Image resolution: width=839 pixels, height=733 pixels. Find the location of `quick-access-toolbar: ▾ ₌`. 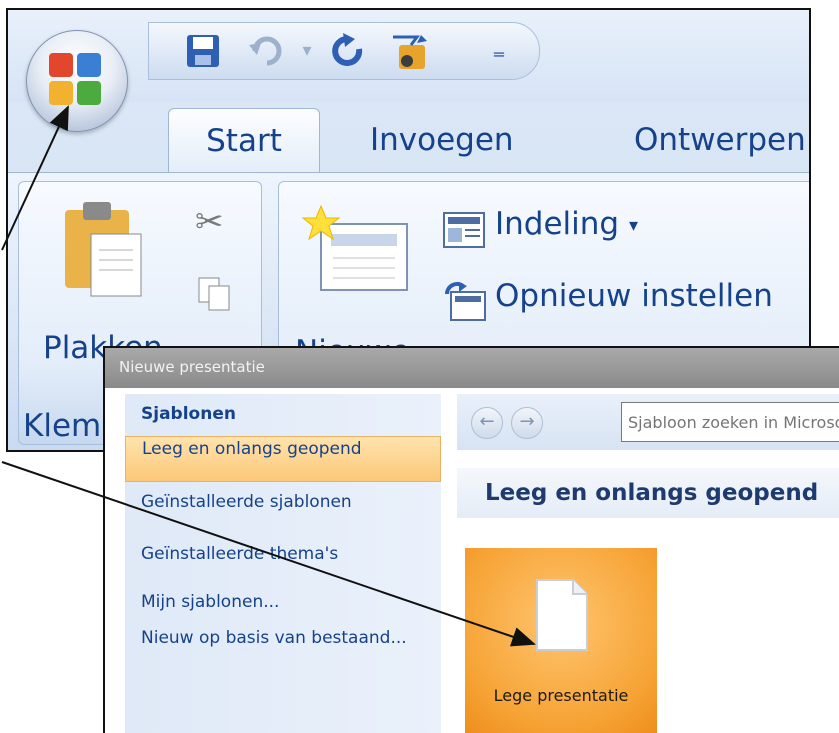

quick-access-toolbar: ▾ ₌ is located at coordinates (344, 51).